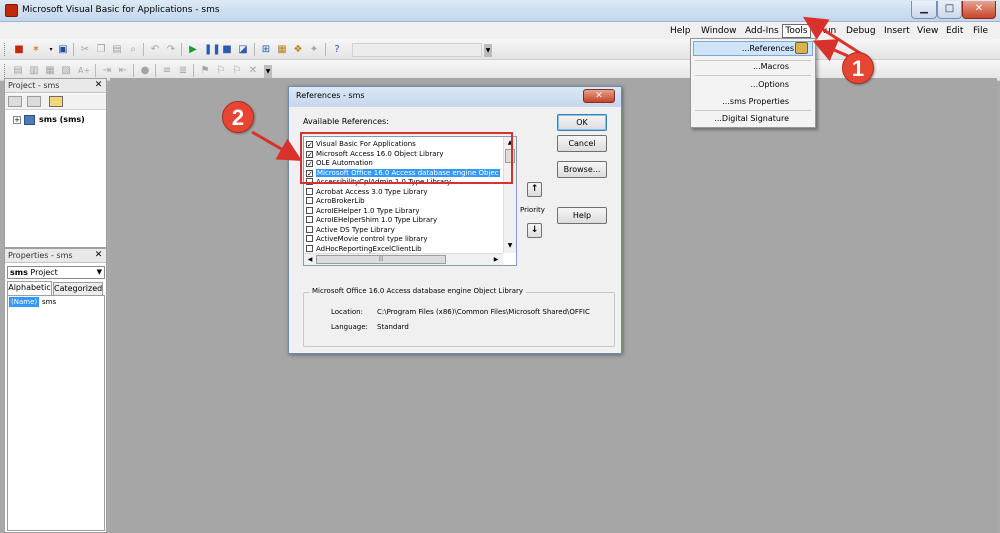 This screenshot has height=533, width=1000. I want to click on callout-step-2: 2, so click(238, 117).